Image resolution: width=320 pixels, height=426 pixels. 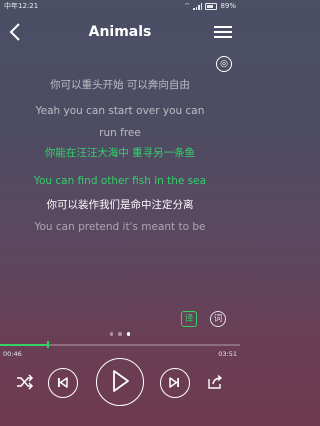 What do you see at coordinates (228, 6) in the screenshot?
I see `battery-level: 89%` at bounding box center [228, 6].